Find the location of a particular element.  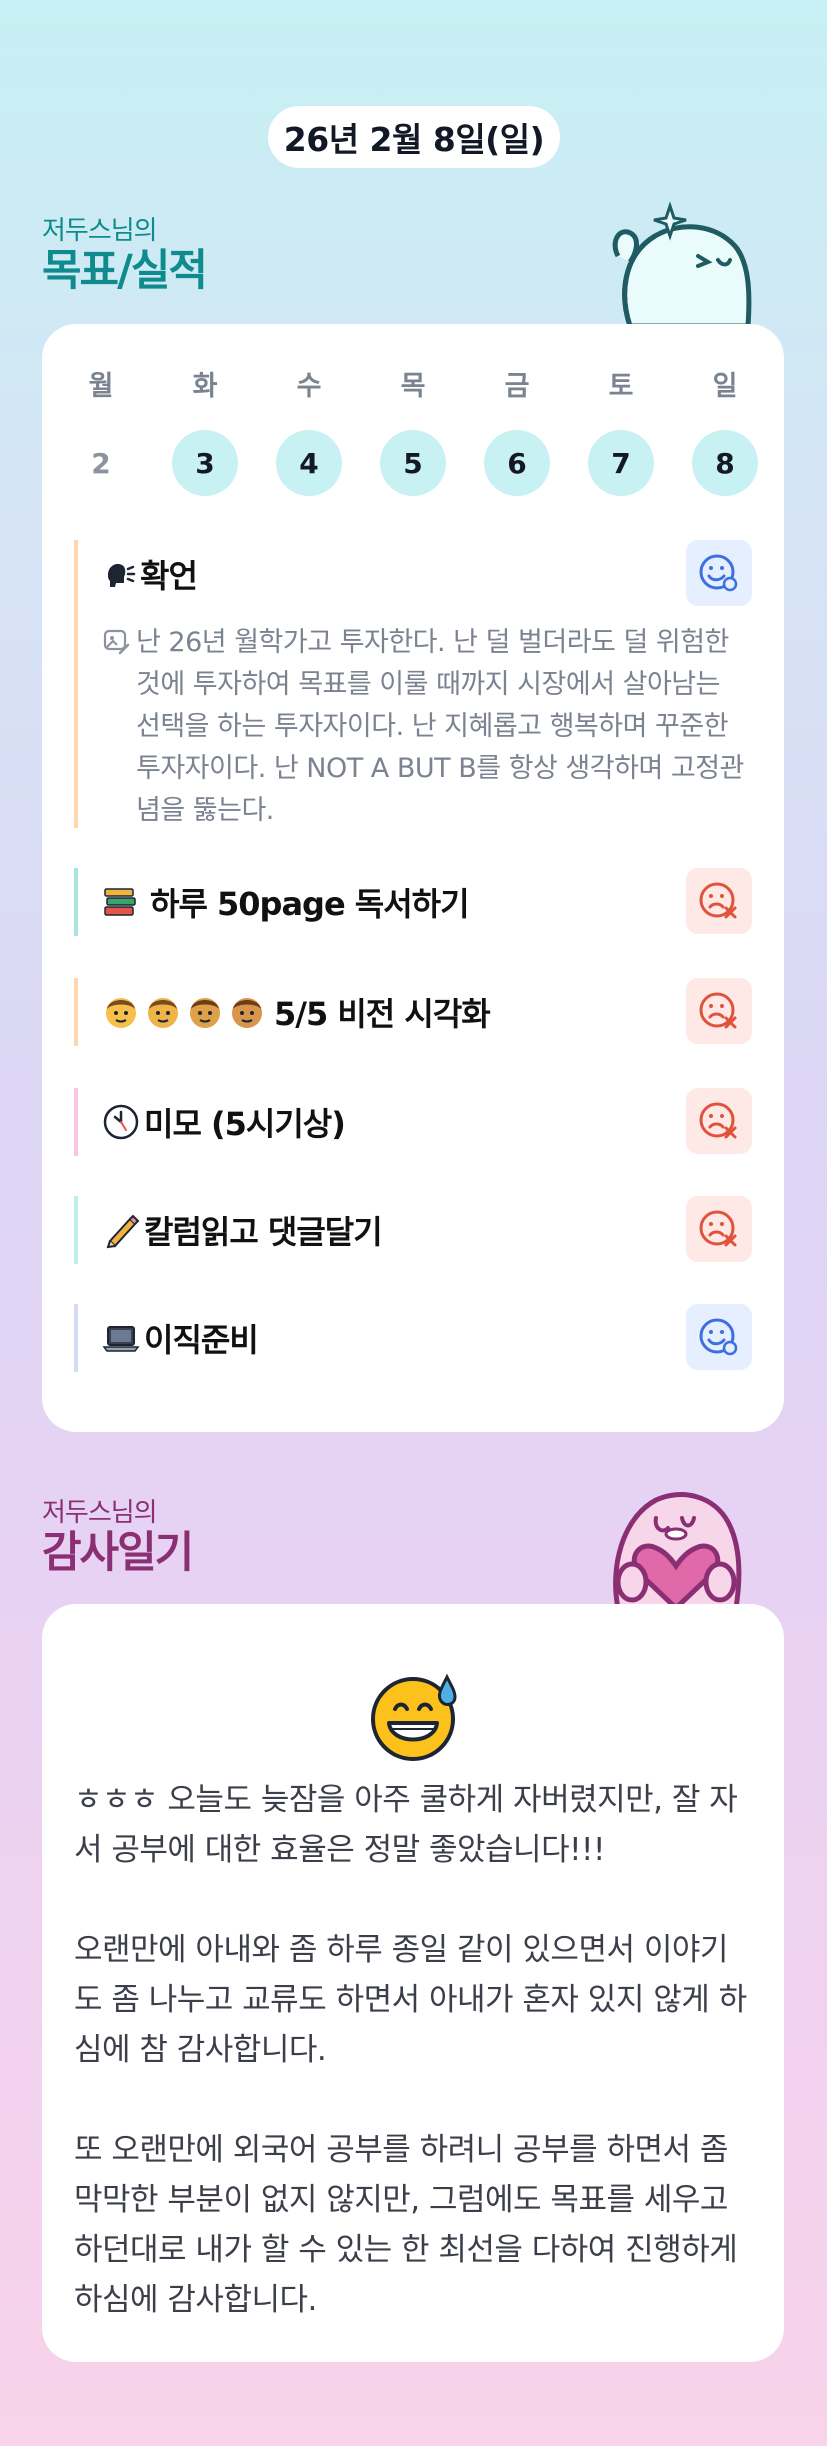

day-number: 7 is located at coordinates (621, 463).